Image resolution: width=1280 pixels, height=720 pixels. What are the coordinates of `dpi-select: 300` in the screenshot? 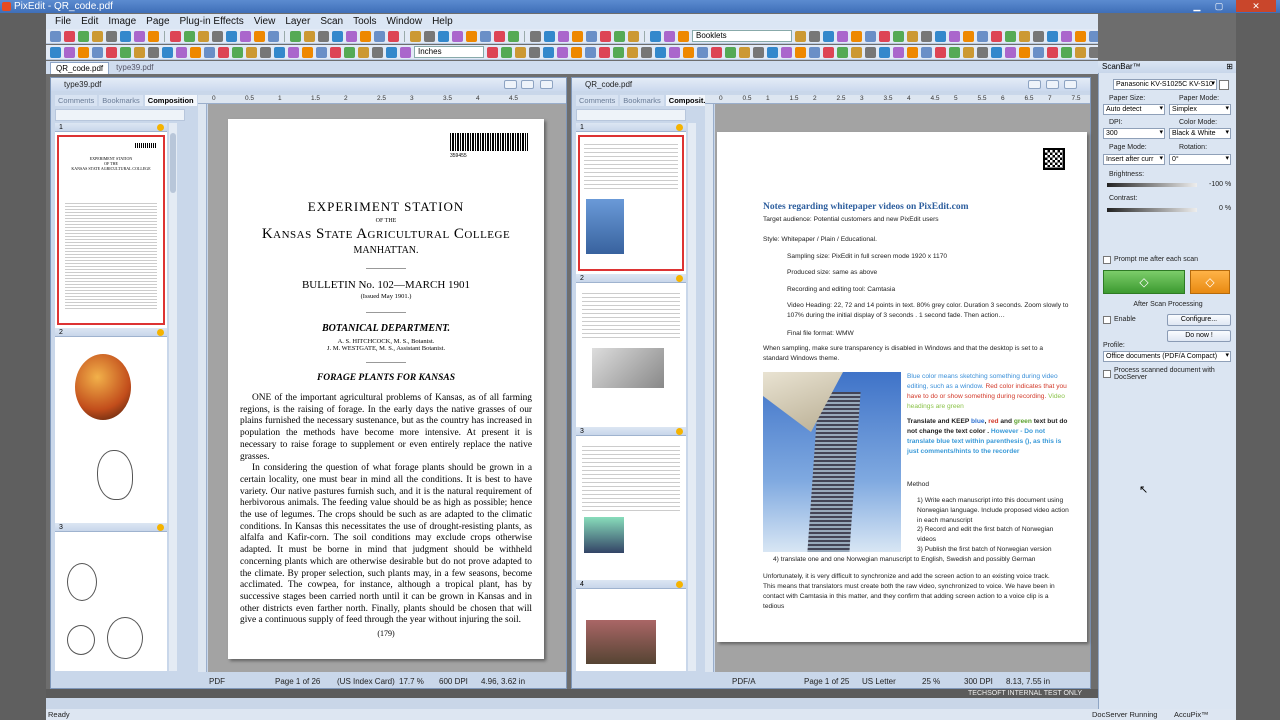 It's located at (1134, 133).